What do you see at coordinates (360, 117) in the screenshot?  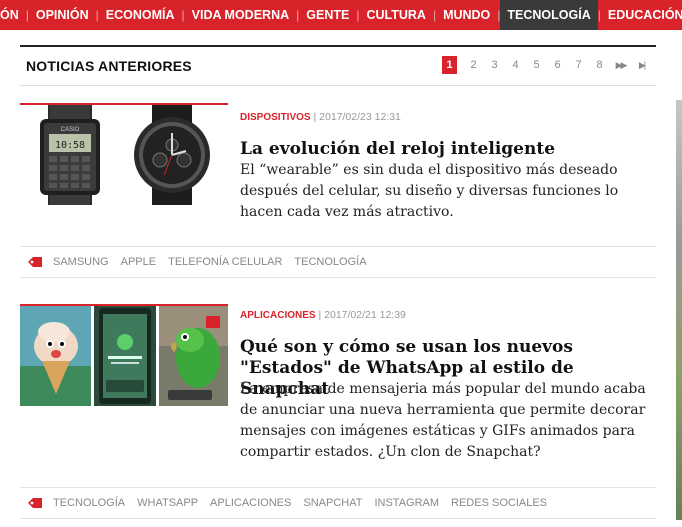 I see `article-datetime: 2017/02/23 12:31` at bounding box center [360, 117].